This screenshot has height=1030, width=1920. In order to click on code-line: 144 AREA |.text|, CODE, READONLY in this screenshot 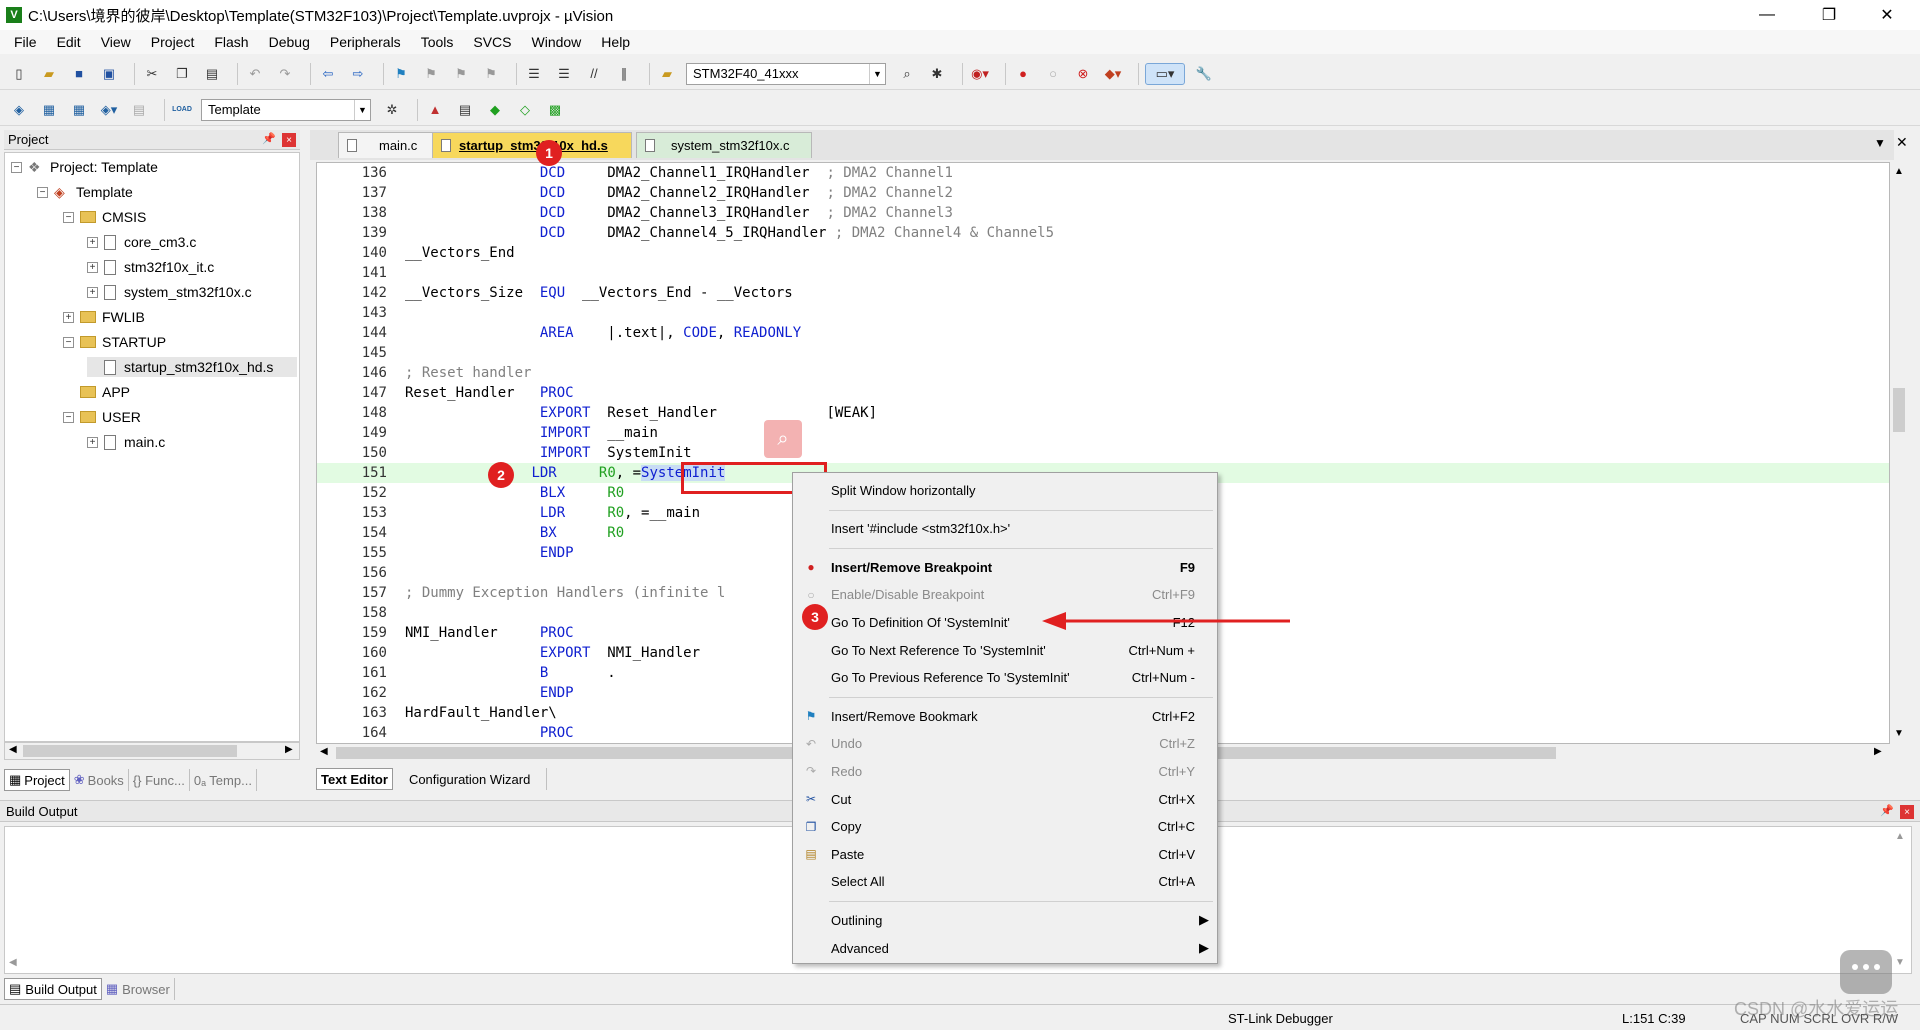, I will do `click(1103, 333)`.